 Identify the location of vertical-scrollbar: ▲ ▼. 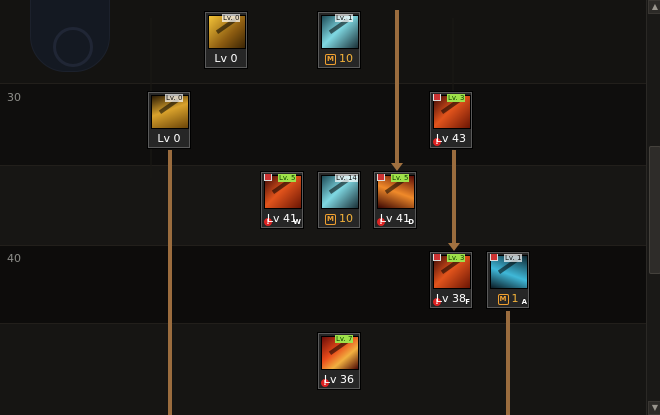
(653, 207).